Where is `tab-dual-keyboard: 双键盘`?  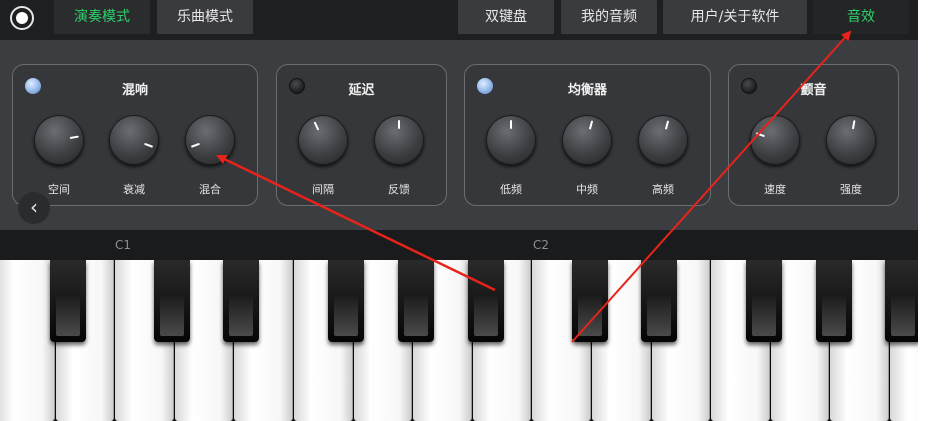
tab-dual-keyboard: 双键盘 is located at coordinates (506, 17).